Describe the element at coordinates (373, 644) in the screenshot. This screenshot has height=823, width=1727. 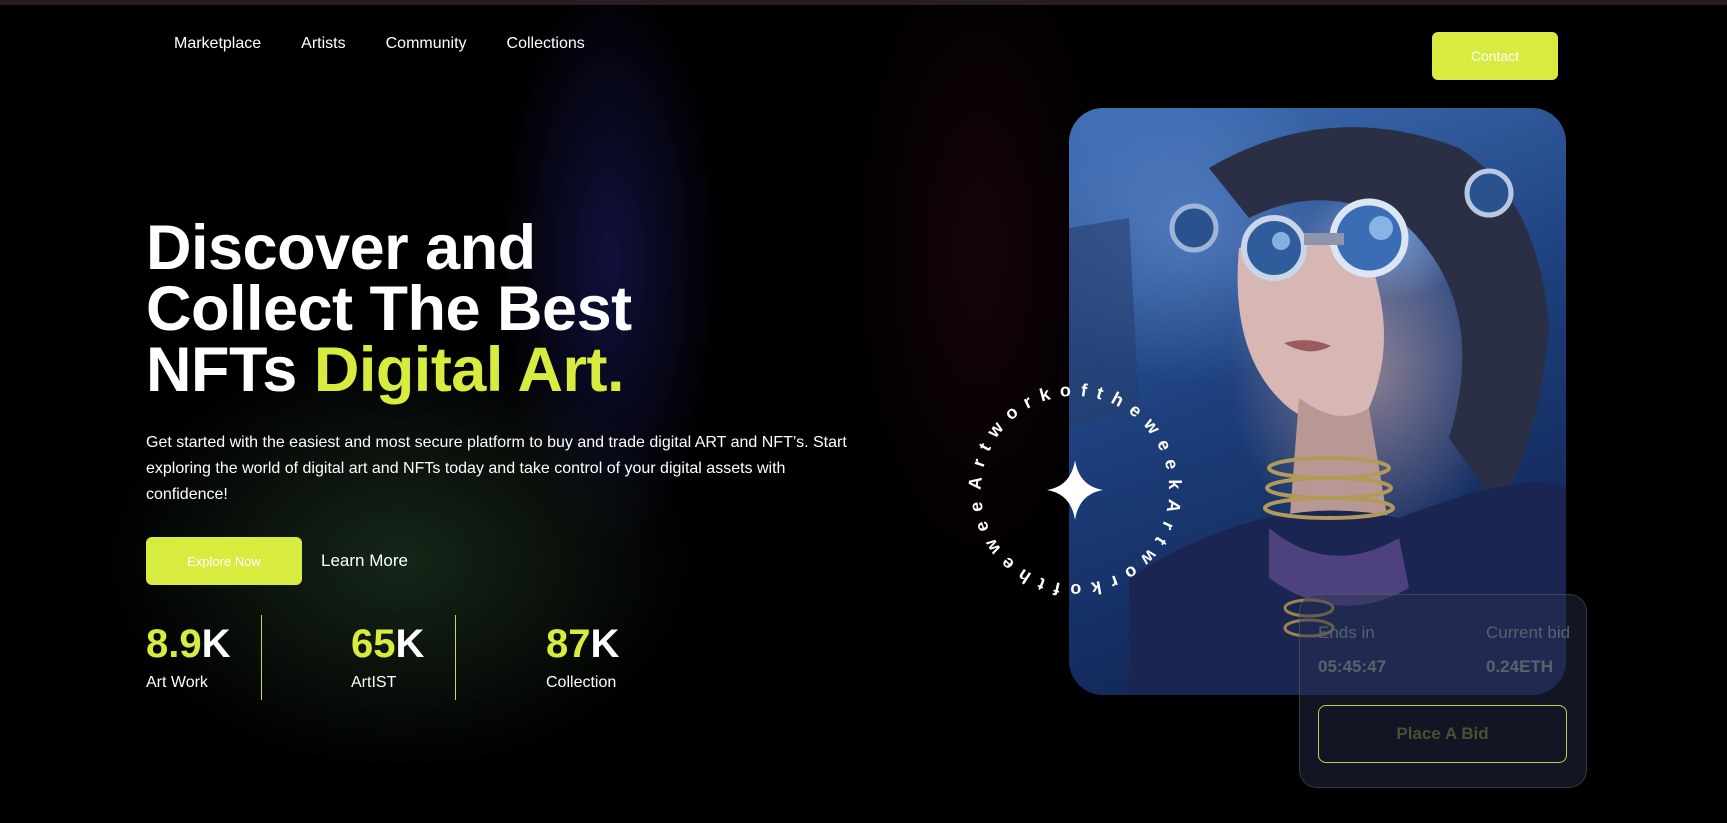
I see `stat-number: 65` at that location.